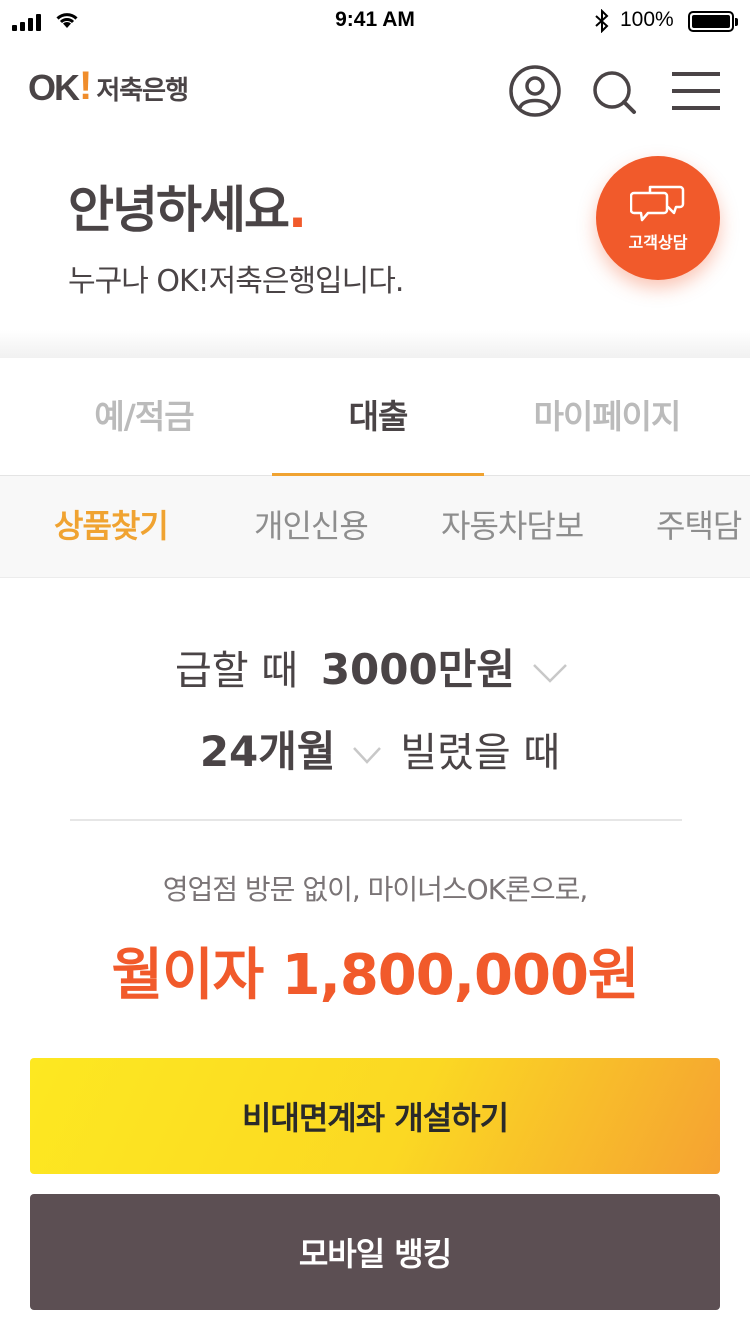 The image size is (750, 1334). I want to click on status-bar: 9:41 AM 100%, so click(375, 21).